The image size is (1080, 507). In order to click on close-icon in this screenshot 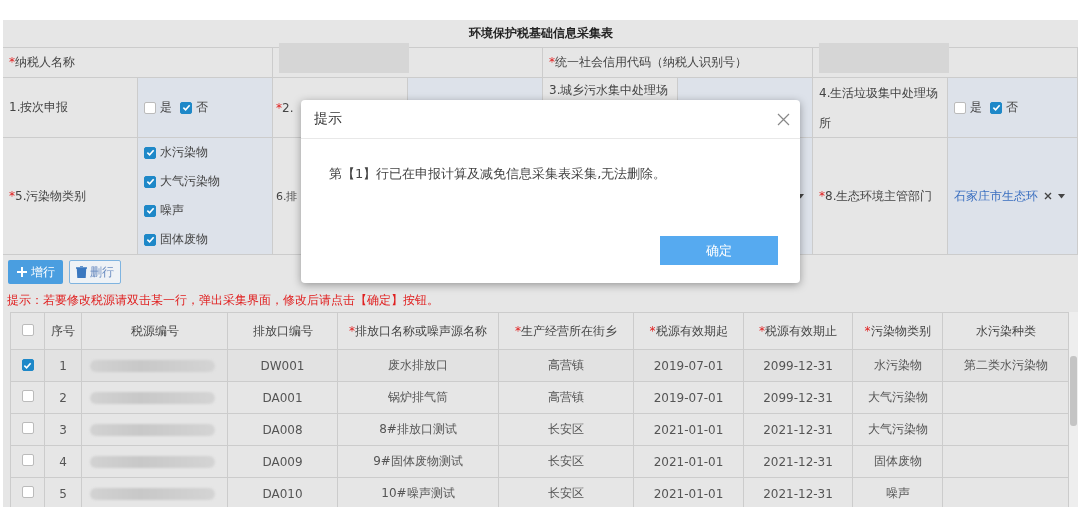, I will do `click(783, 119)`.